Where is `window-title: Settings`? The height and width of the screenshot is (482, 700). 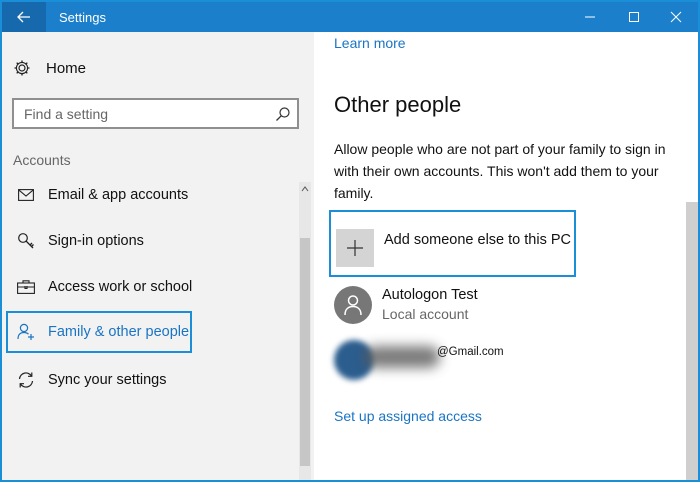 window-title: Settings is located at coordinates (82, 17).